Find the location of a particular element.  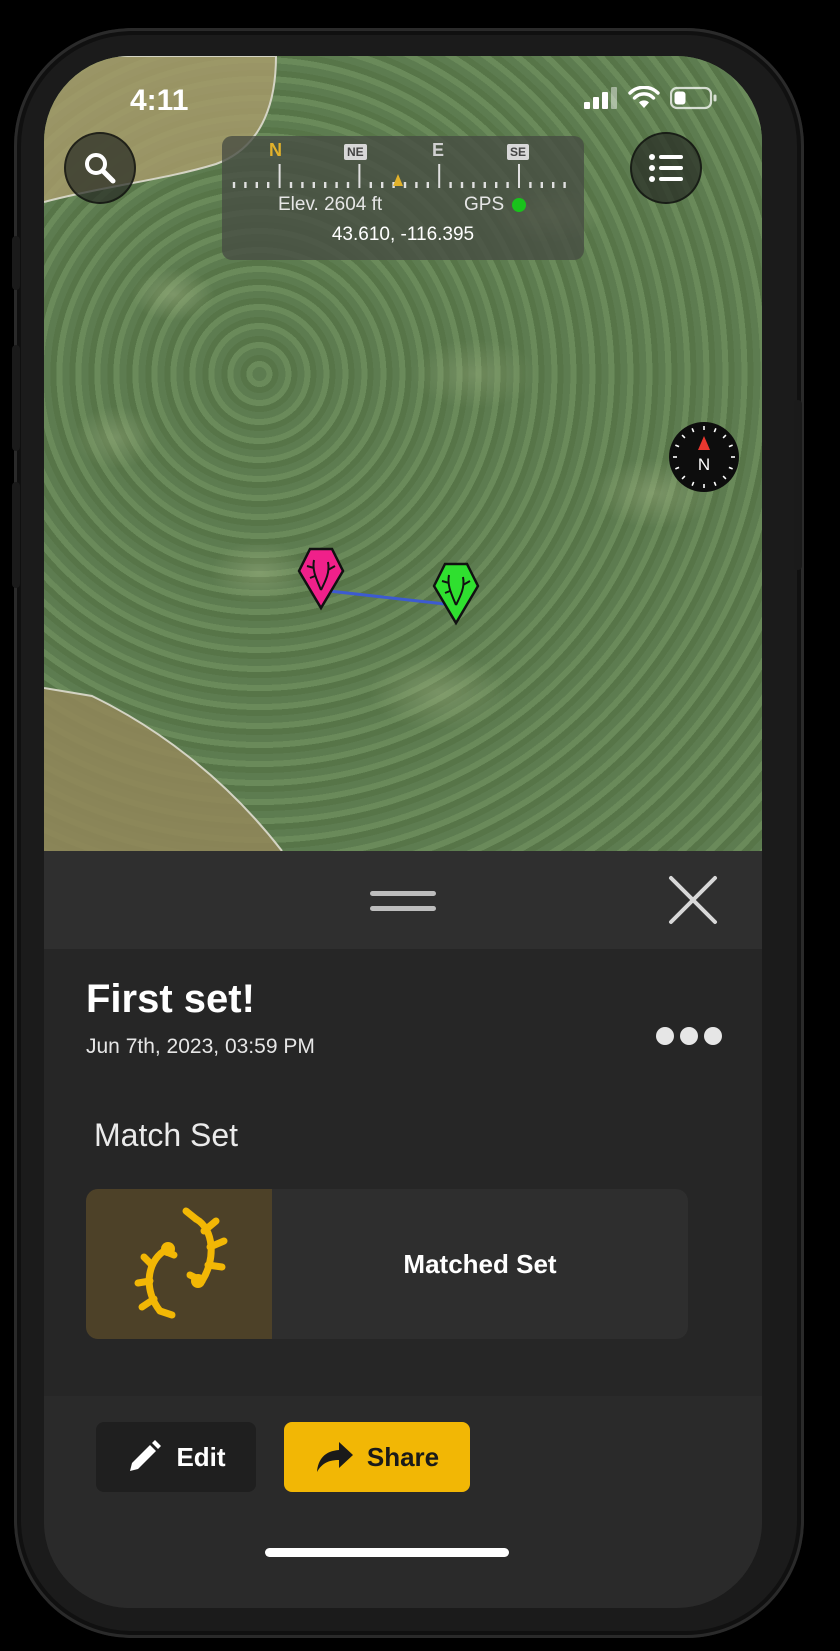

matched-set-card: Matched Set is located at coordinates (387, 1264).